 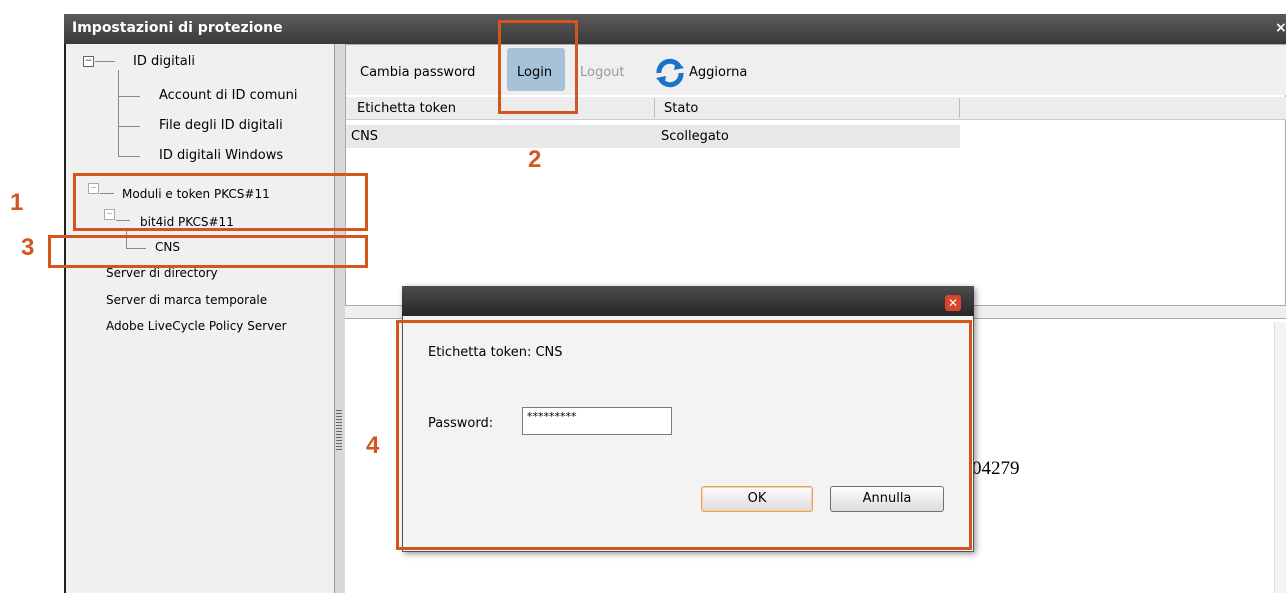 I want to click on dialog-titlebar, so click(x=688, y=301).